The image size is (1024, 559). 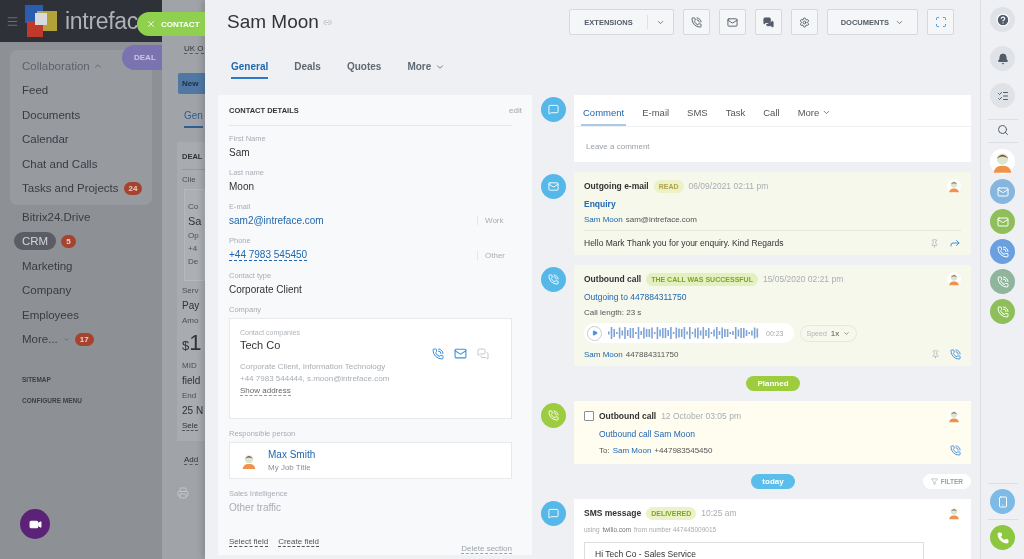 I want to click on activity-title: Outgoing e-mail, so click(x=616, y=186).